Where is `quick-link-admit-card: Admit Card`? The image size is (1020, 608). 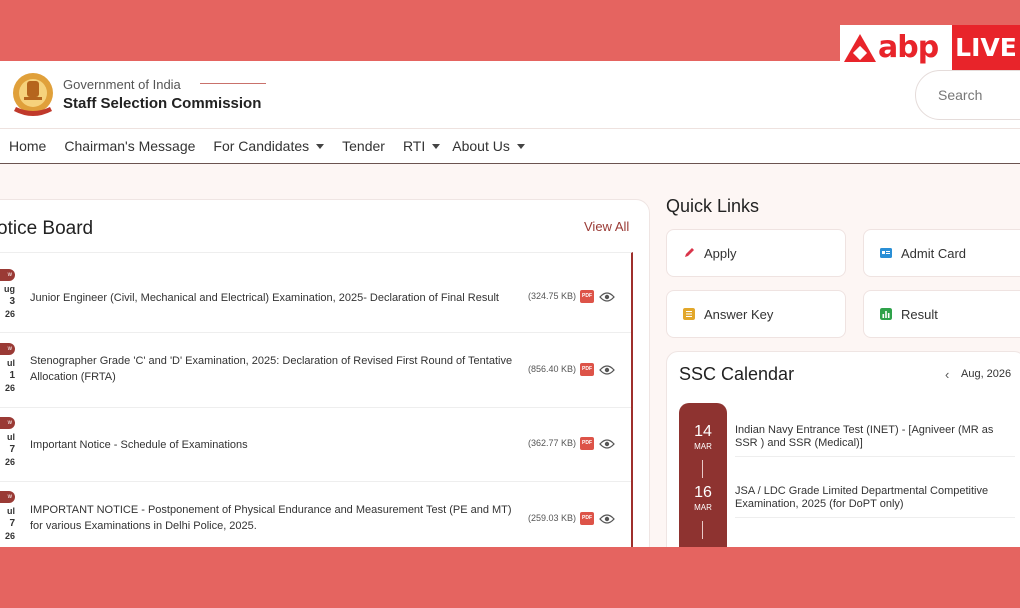
quick-link-admit-card: Admit Card is located at coordinates (941, 253).